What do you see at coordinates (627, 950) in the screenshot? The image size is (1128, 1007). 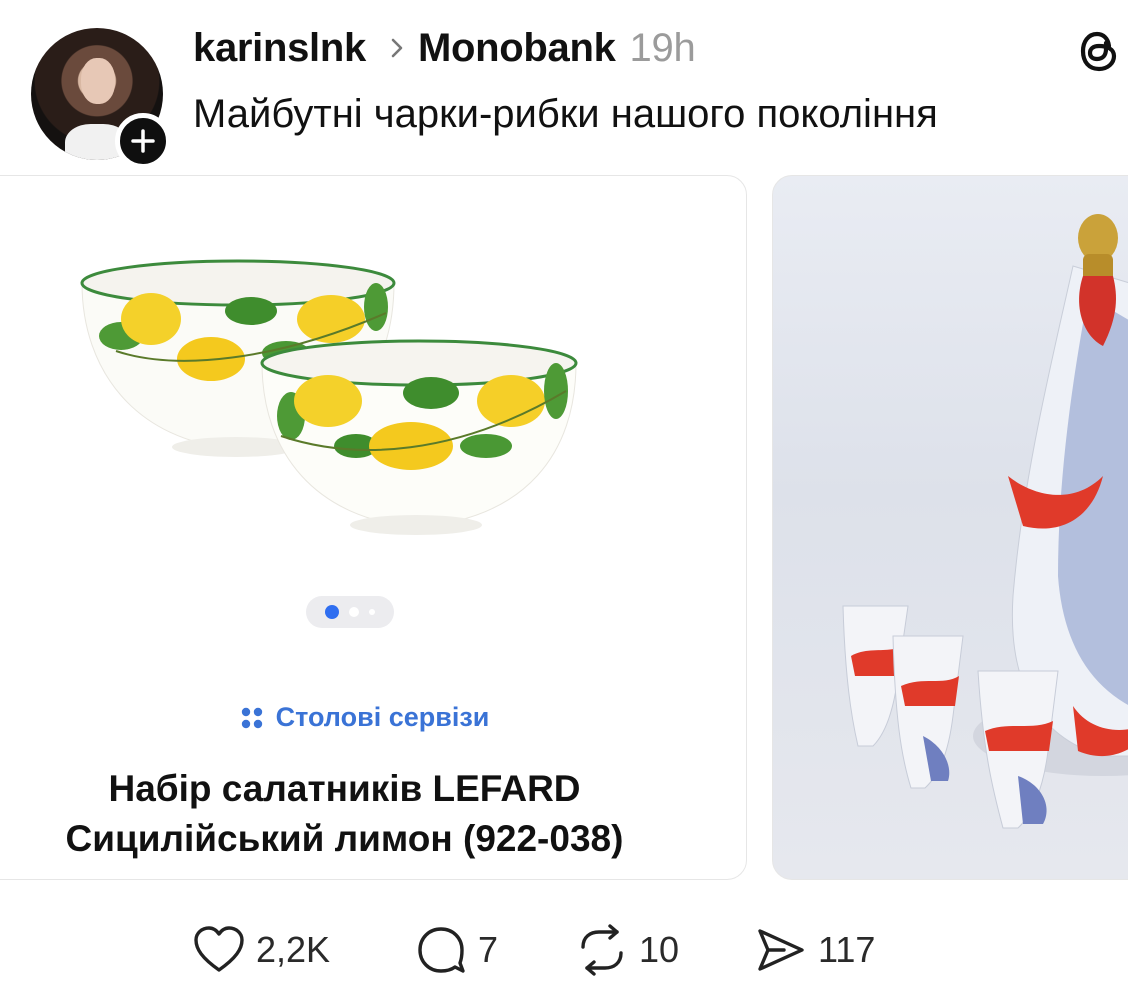 I see `repost-button: 10` at bounding box center [627, 950].